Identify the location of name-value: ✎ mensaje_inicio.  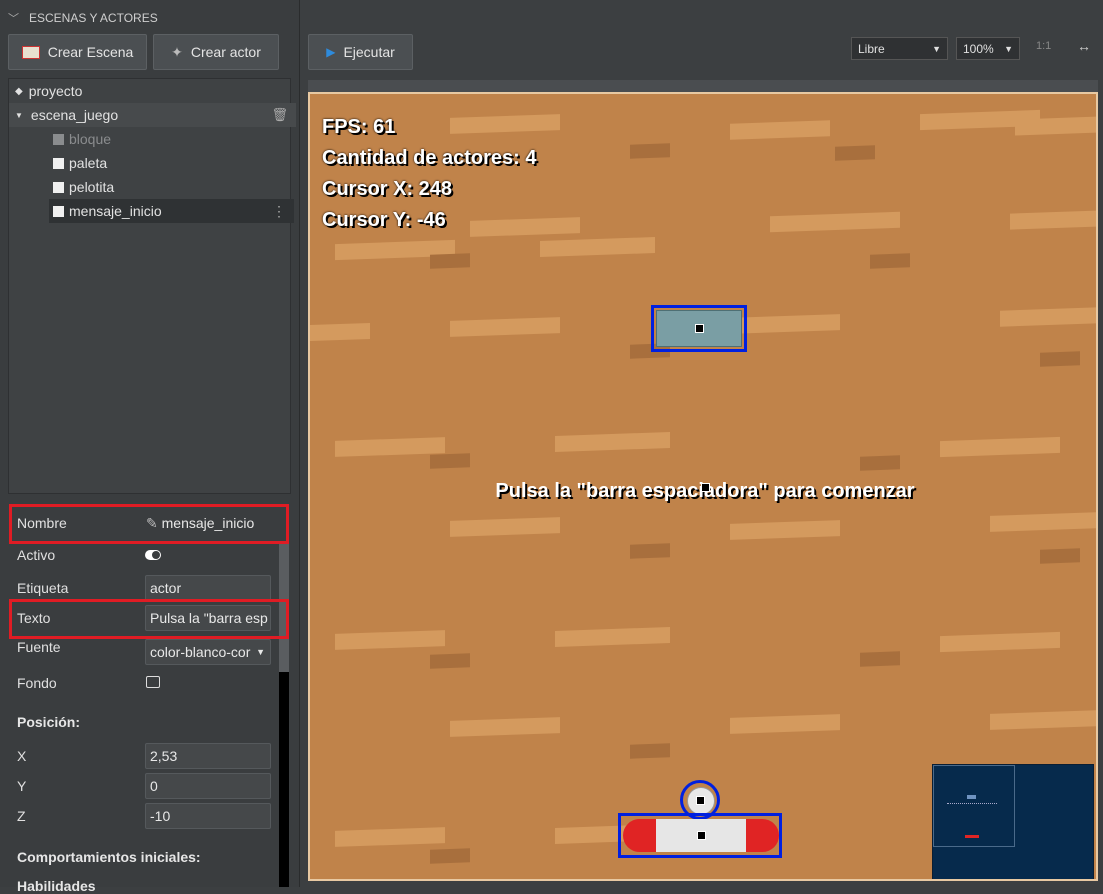
(200, 523).